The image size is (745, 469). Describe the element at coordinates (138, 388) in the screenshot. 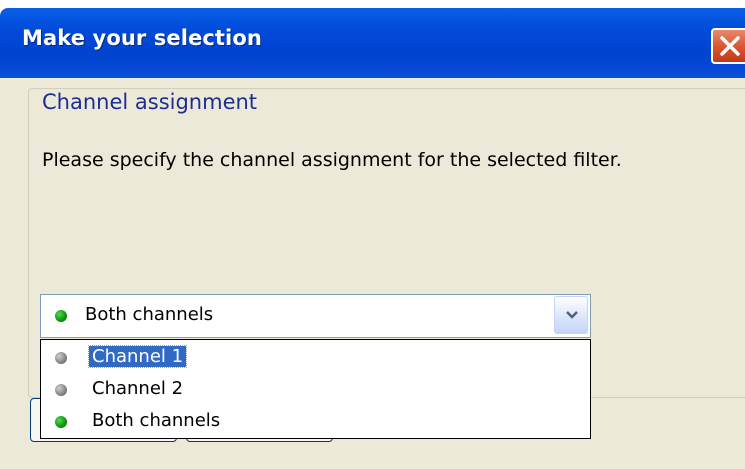

I see `list-item-label: Channel 2` at that location.